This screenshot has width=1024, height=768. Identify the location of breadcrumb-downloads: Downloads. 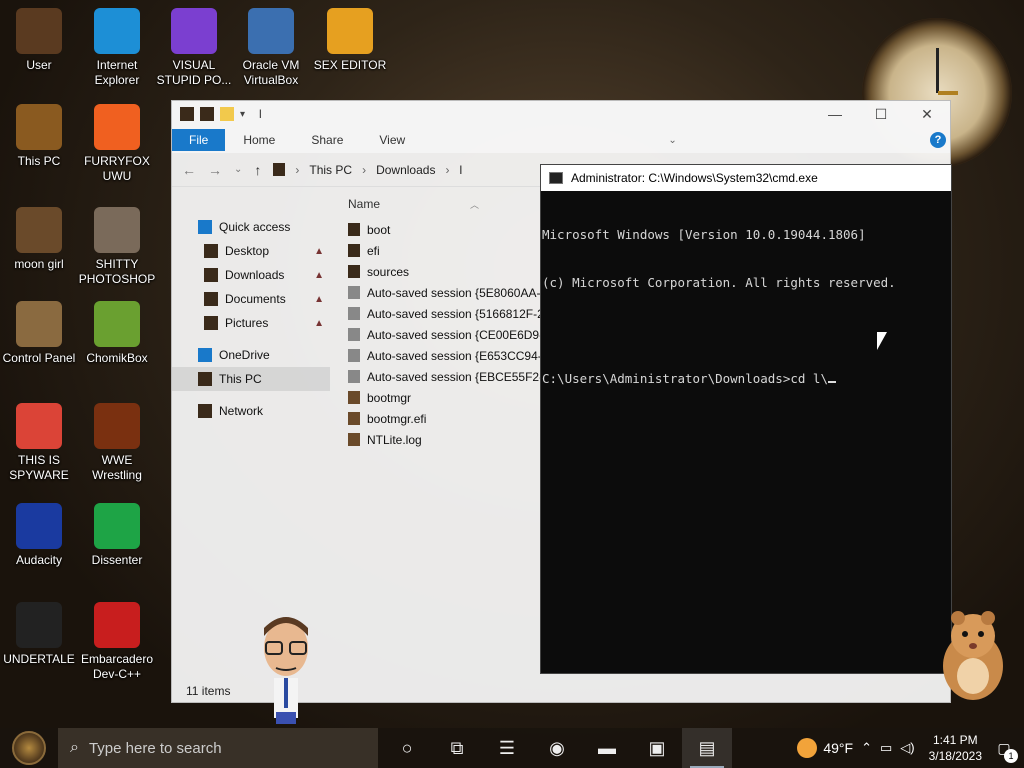
(405, 170).